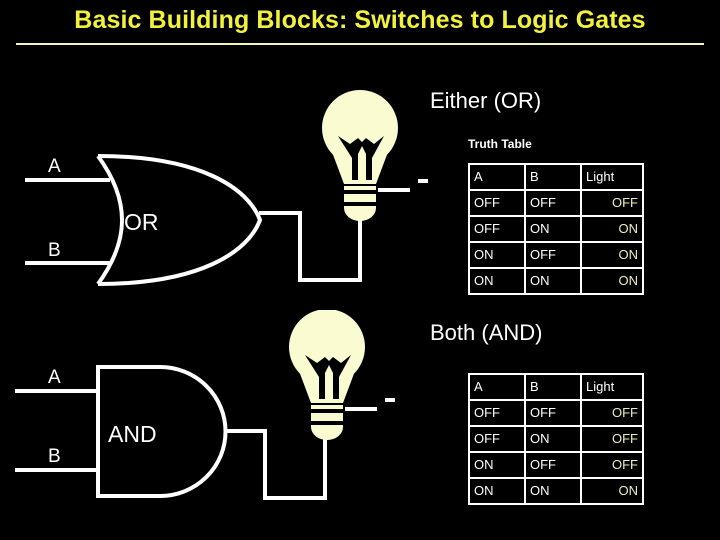 The image size is (720, 540). Describe the element at coordinates (486, 332) in the screenshot. I see `section-heading-and: Both (AND)` at that location.